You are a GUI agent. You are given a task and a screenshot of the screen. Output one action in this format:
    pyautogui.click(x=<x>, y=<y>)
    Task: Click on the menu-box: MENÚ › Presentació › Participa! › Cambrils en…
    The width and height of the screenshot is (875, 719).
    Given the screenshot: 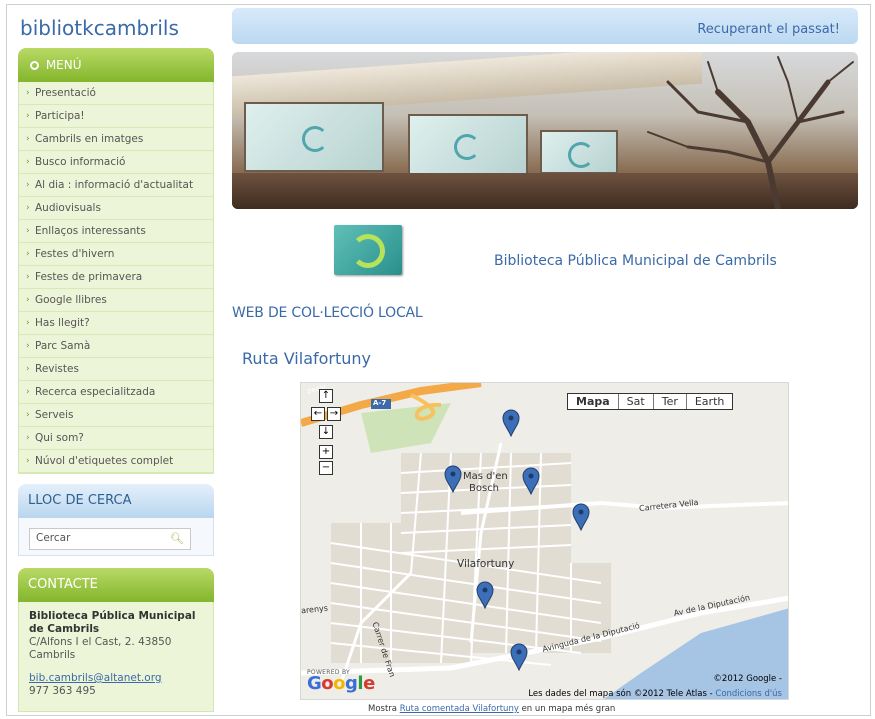 What is the action you would take?
    pyautogui.click(x=116, y=261)
    